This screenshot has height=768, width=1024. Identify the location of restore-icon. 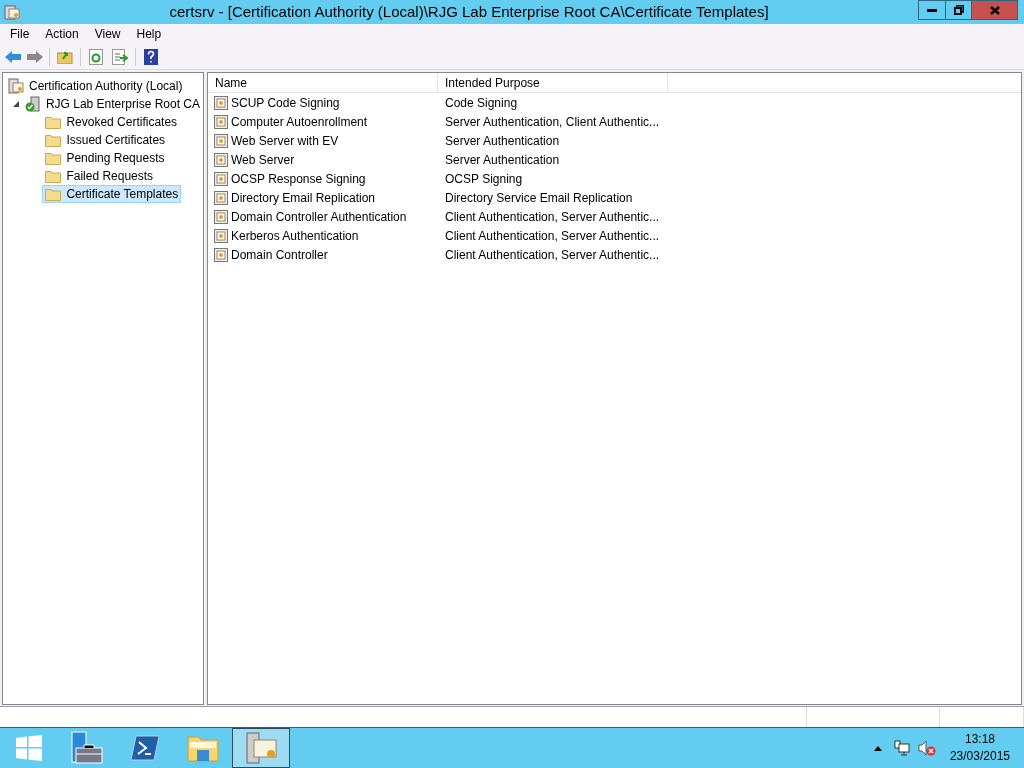
(958, 10).